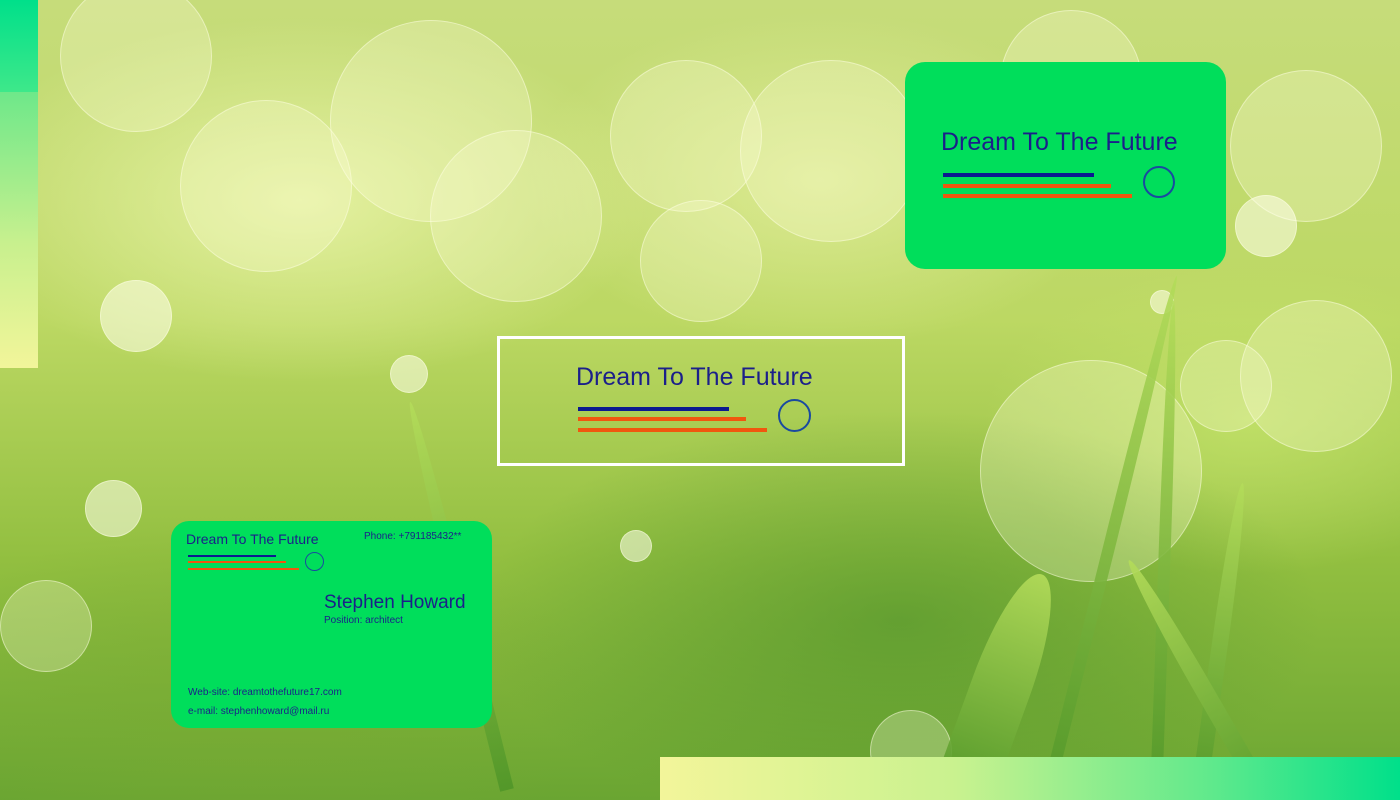 This screenshot has height=800, width=1400. I want to click on logo-card-title: Dream To The Future, so click(1059, 142).